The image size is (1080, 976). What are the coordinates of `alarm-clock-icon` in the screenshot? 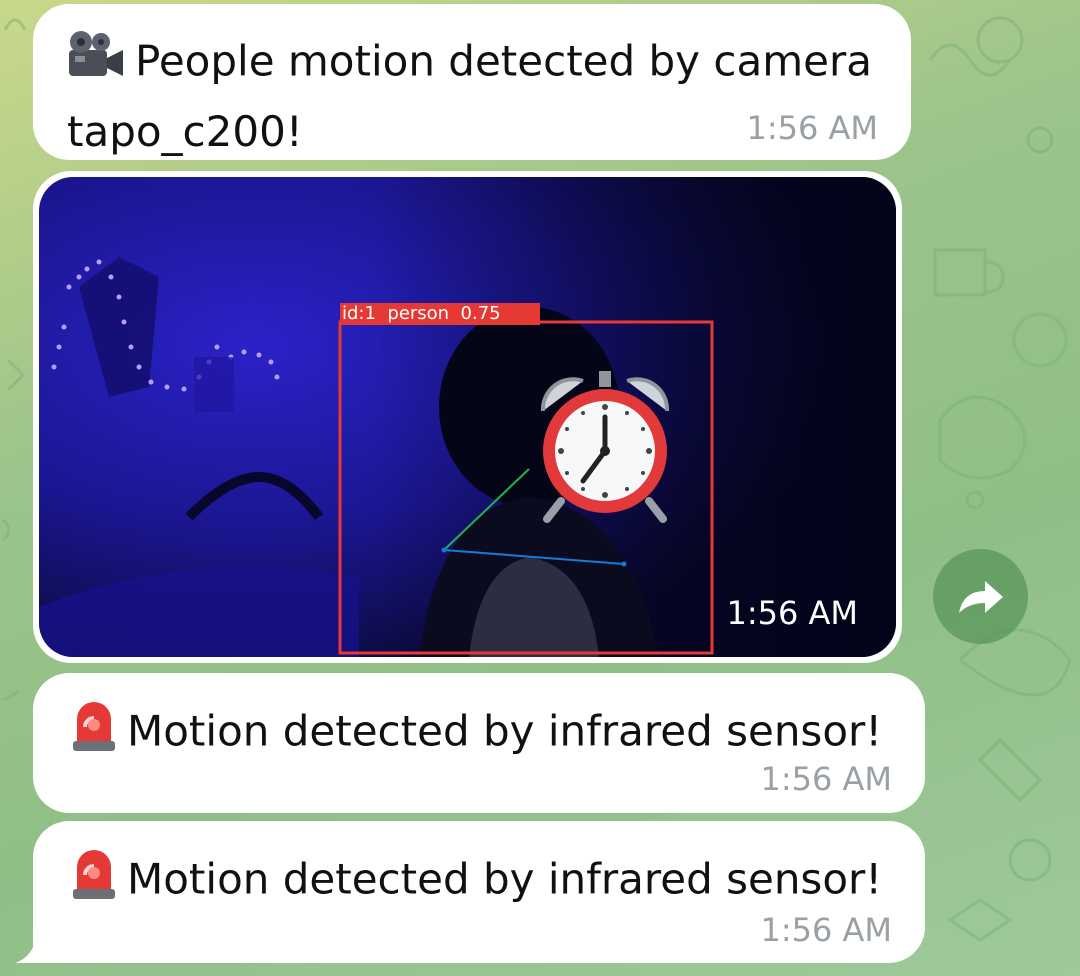 It's located at (605, 443).